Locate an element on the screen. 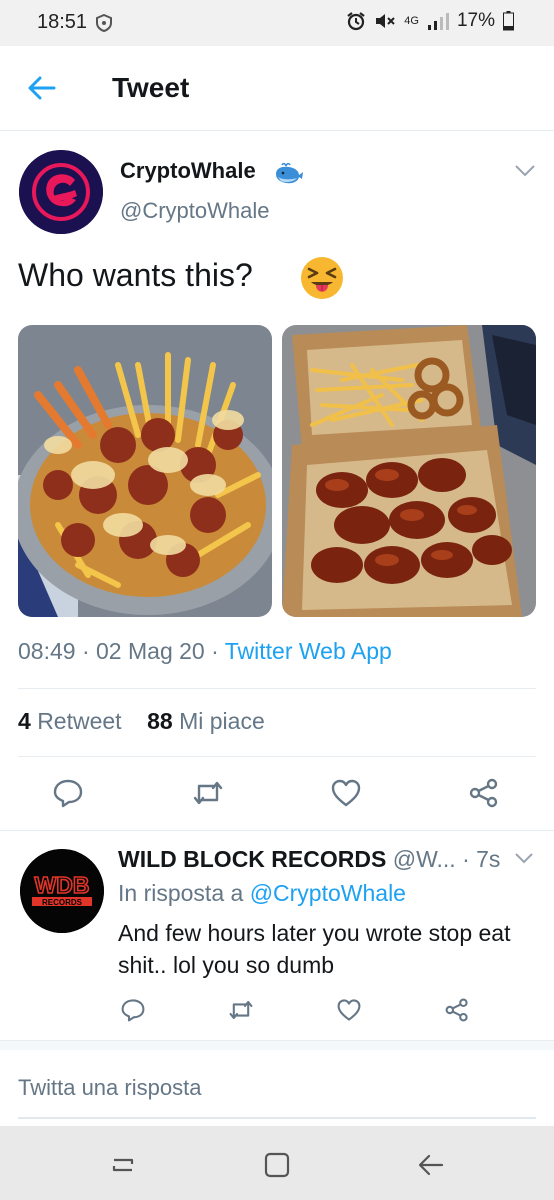  whale-emoji-icon is located at coordinates (289, 173).